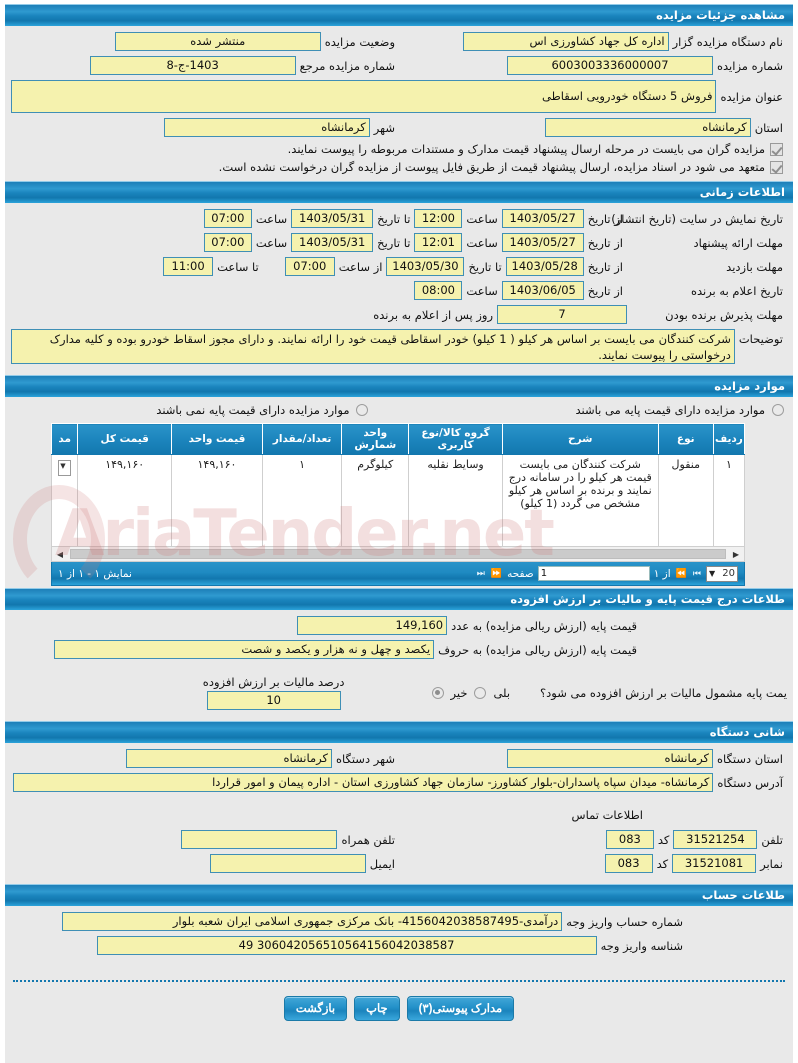 The image size is (798, 1063). I want to click on visit-time1-label: از ساعت, so click(360, 266).